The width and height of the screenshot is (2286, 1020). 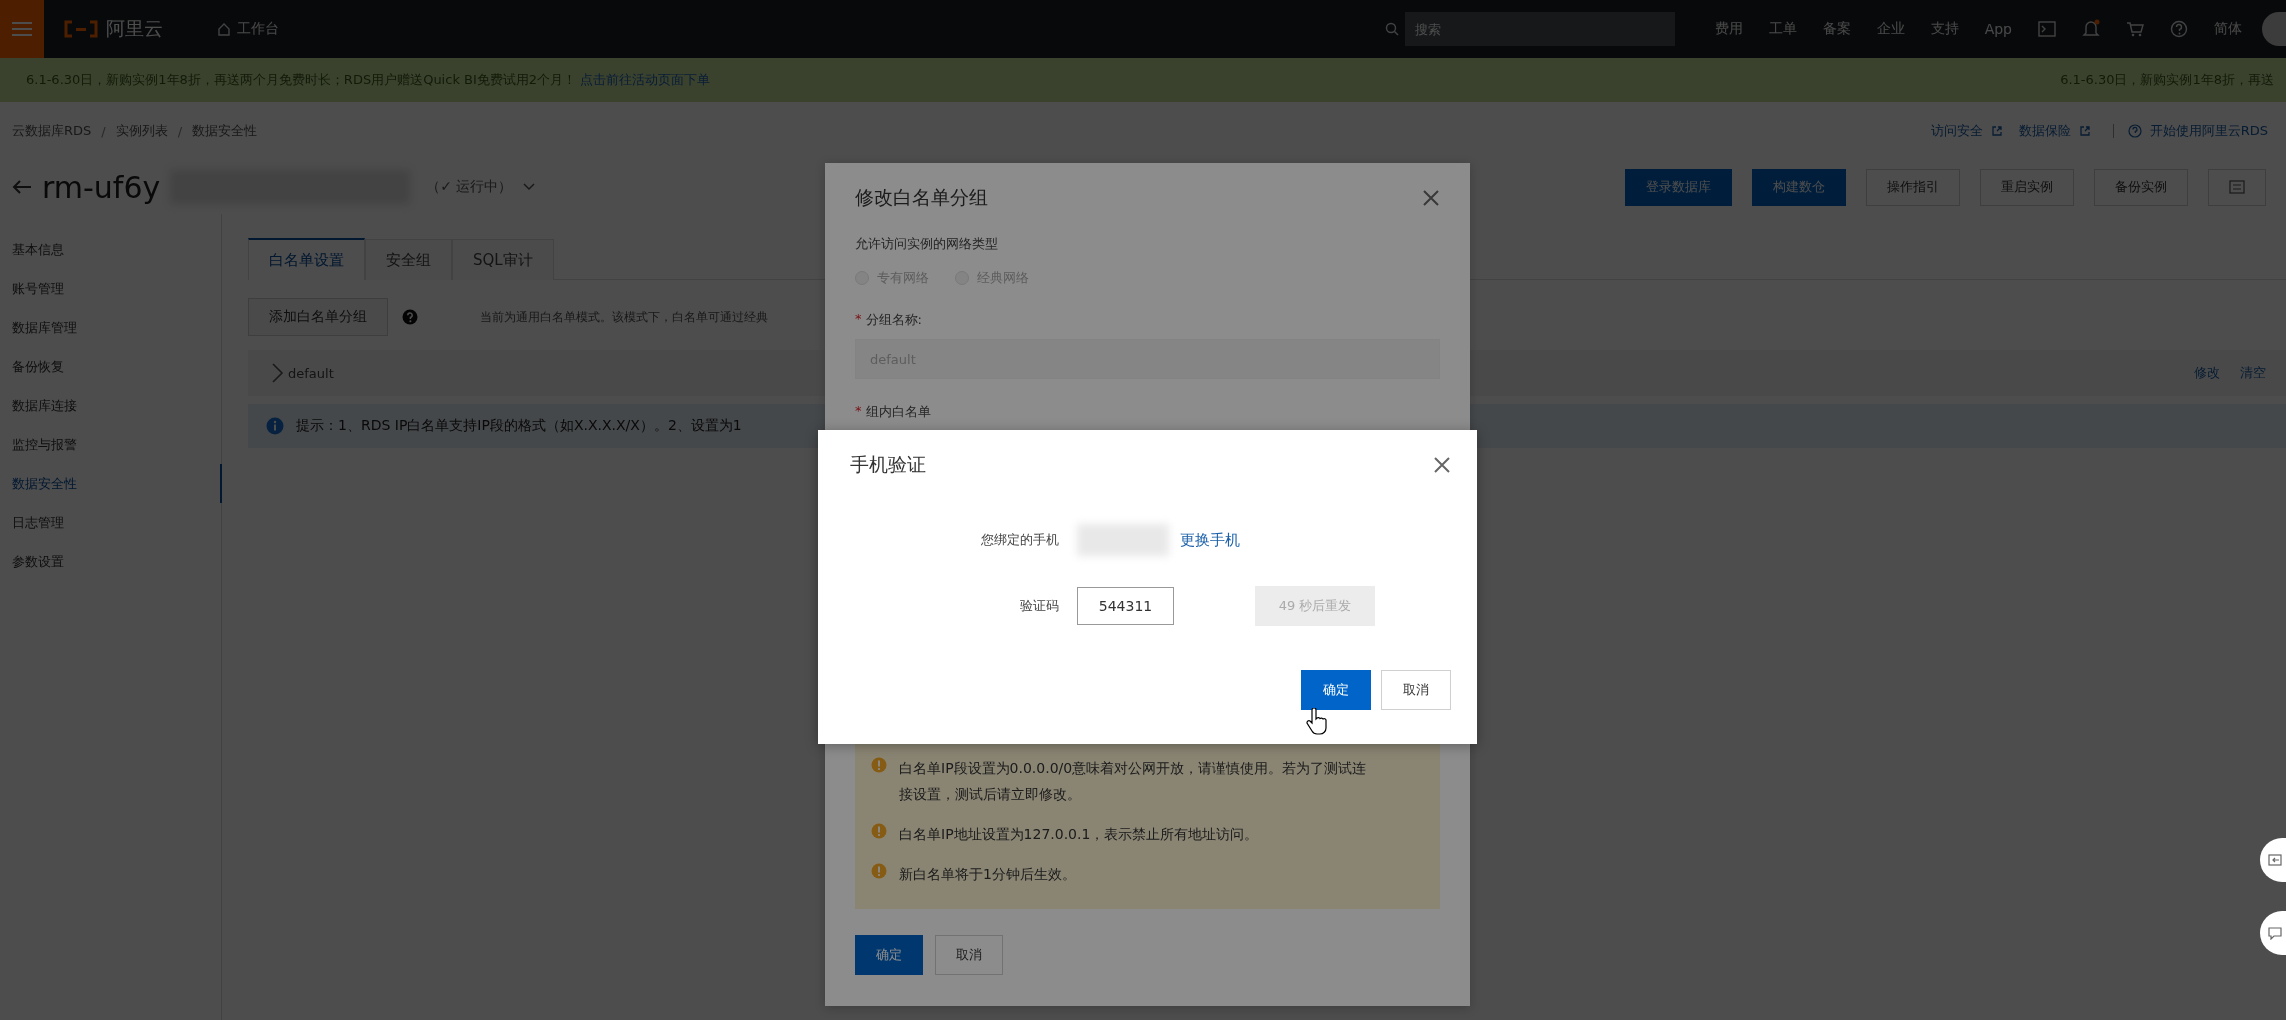 I want to click on list-icon, so click(x=2237, y=187).